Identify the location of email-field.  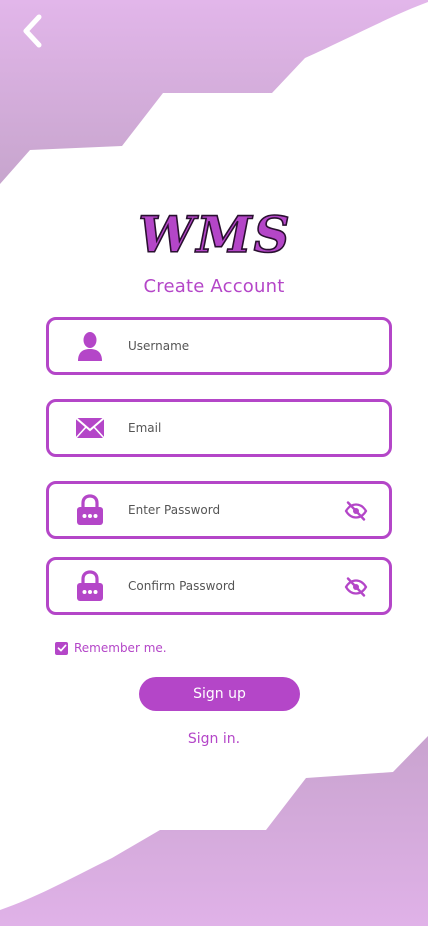
(219, 428).